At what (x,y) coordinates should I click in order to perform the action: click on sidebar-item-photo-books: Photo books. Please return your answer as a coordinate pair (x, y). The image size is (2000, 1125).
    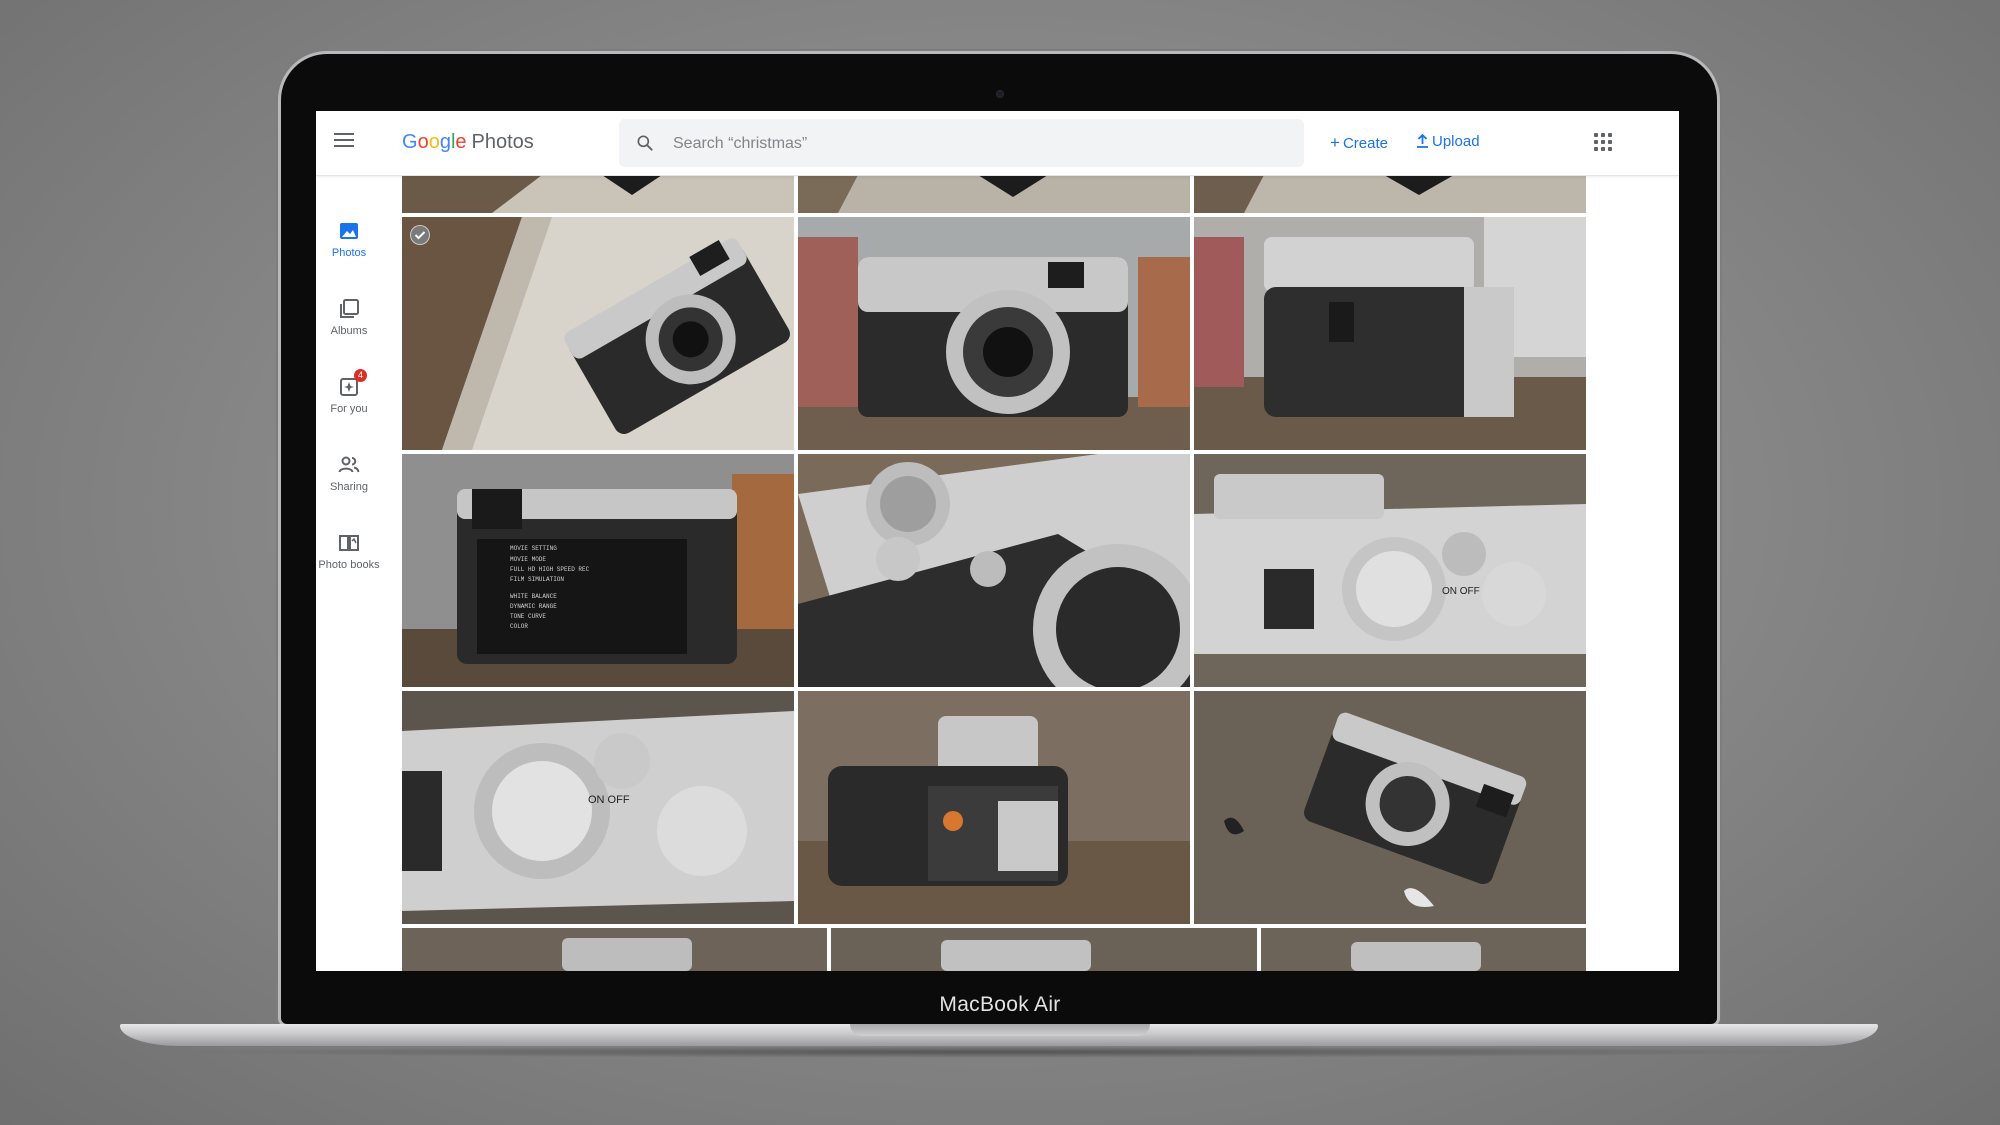
    Looking at the image, I should click on (349, 551).